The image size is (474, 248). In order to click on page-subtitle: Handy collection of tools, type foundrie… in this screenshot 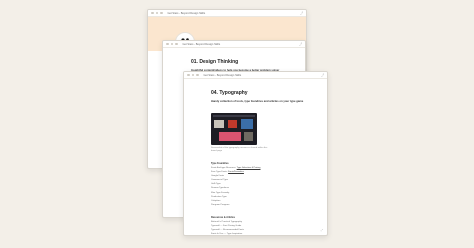, I will do `click(257, 101)`.